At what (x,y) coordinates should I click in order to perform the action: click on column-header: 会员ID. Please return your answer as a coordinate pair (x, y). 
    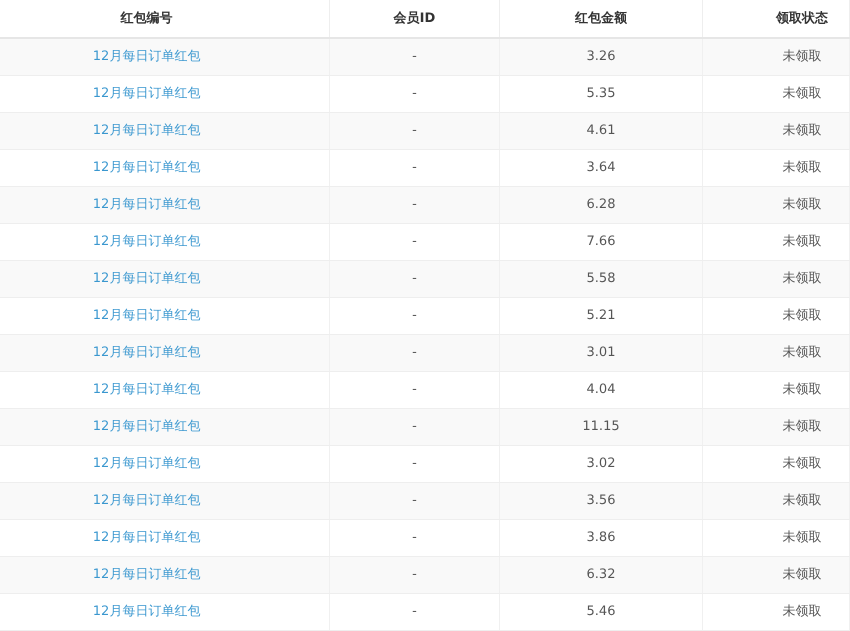
    Looking at the image, I should click on (415, 19).